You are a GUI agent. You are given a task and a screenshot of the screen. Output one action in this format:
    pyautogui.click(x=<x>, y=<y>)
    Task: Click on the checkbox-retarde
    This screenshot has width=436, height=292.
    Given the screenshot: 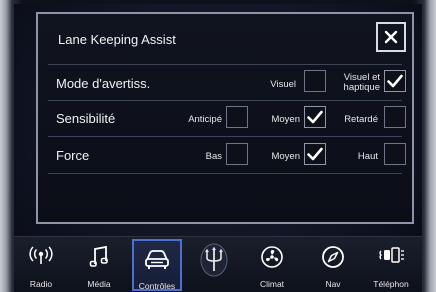 What is the action you would take?
    pyautogui.click(x=395, y=117)
    